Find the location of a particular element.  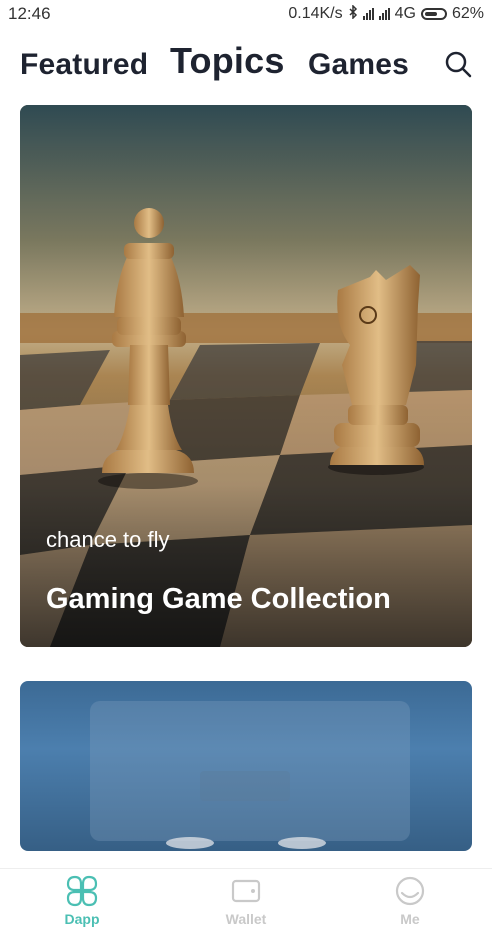

wallet-icon is located at coordinates (246, 891).